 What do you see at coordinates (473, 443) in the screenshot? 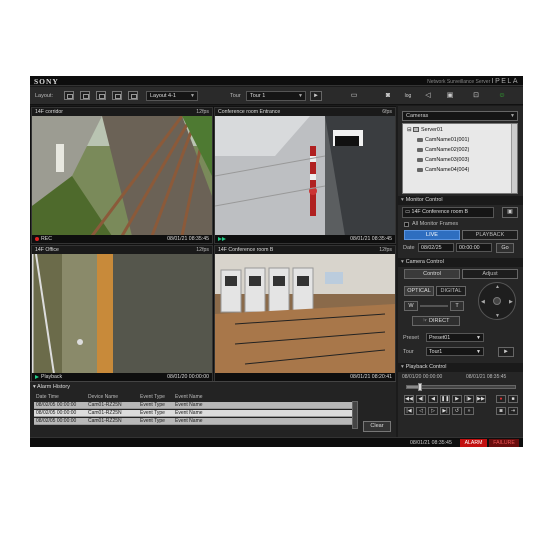
I see `alarm-badge: ALARM` at bounding box center [473, 443].